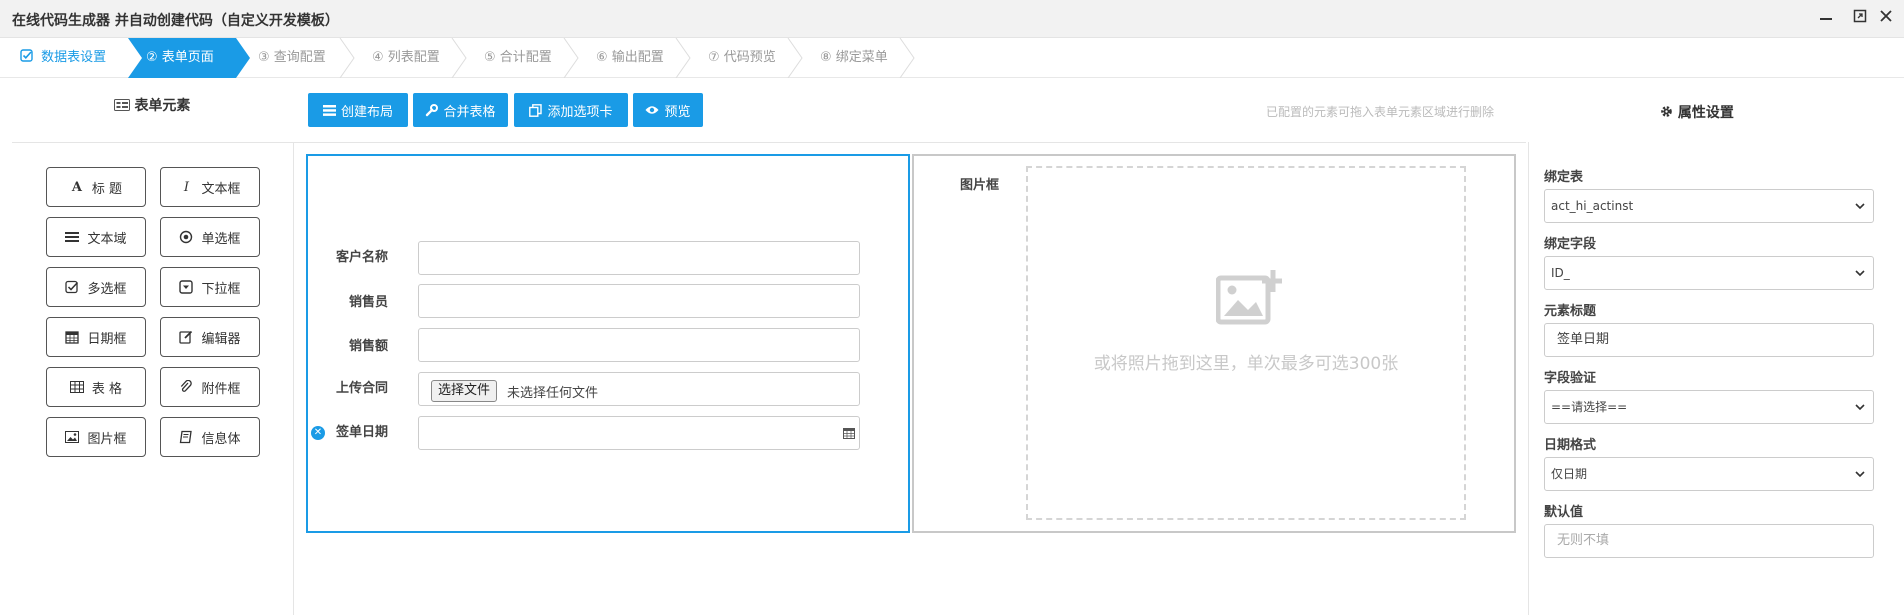 Image resolution: width=1904 pixels, height=615 pixels. I want to click on palette-date-button: 日期框, so click(96, 337).